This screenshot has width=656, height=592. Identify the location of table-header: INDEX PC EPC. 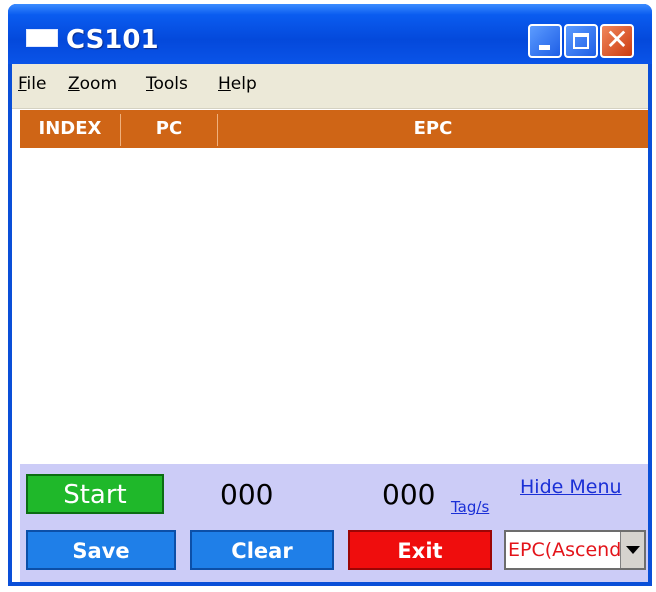
(334, 129).